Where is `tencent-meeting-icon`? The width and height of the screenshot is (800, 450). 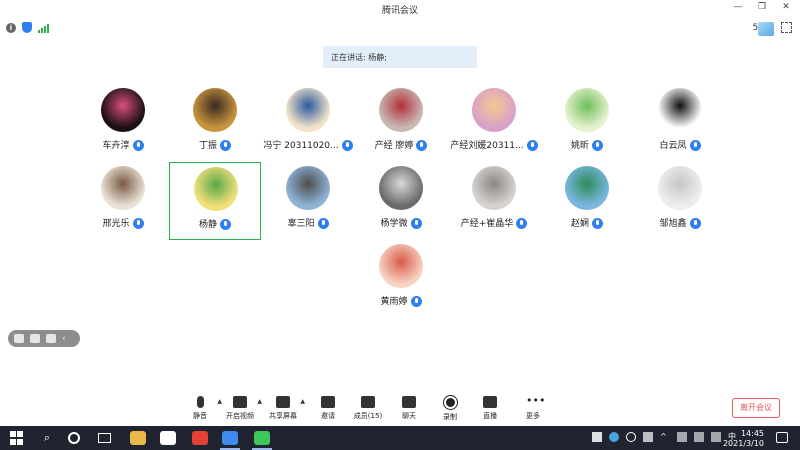 tencent-meeting-icon is located at coordinates (230, 440).